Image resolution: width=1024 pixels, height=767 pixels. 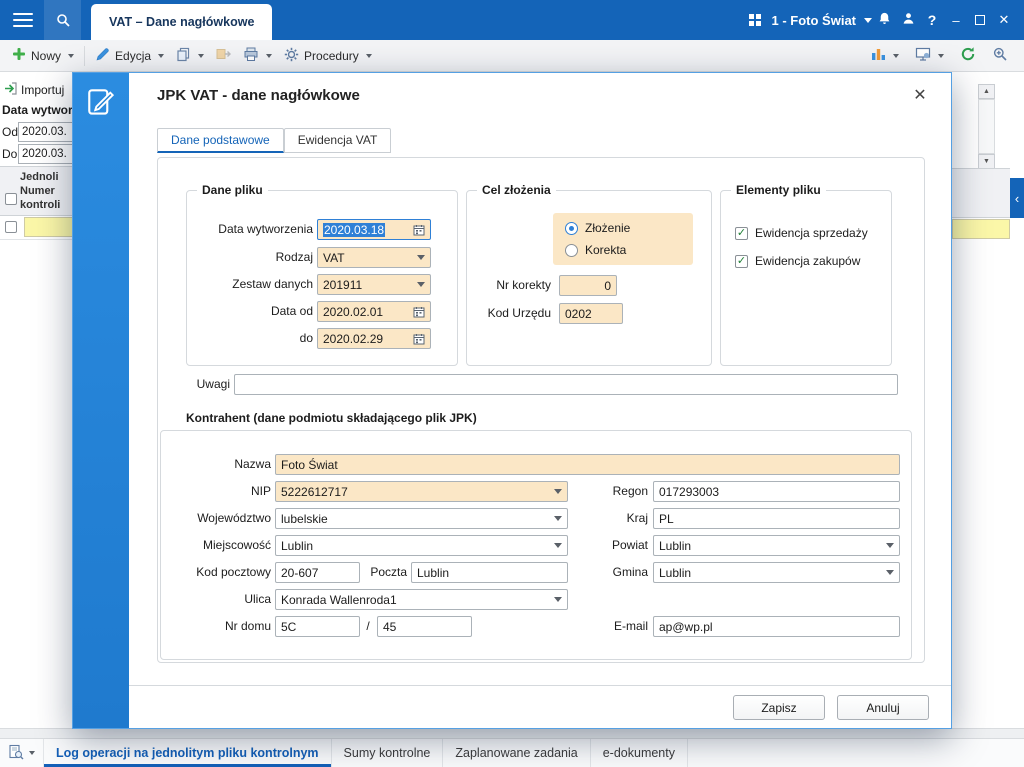 I want to click on hamburger-menu-icon, so click(x=23, y=20).